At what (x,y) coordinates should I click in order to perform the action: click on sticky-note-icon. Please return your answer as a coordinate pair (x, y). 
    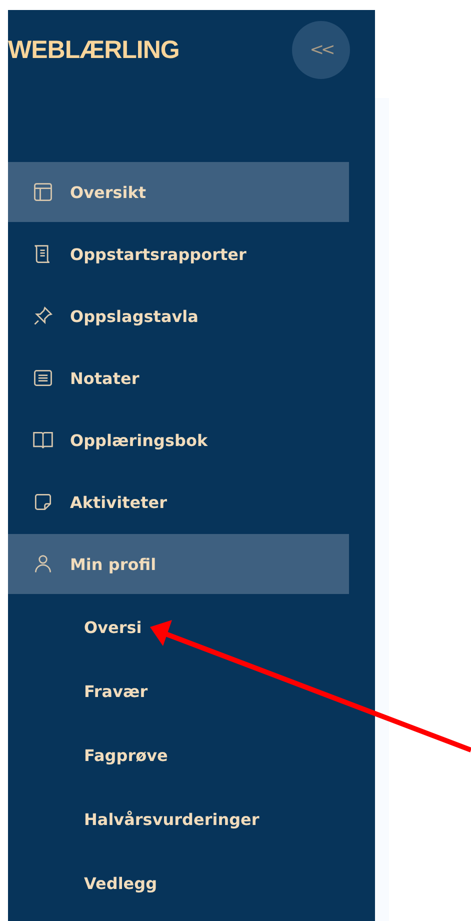
    Looking at the image, I should click on (43, 502).